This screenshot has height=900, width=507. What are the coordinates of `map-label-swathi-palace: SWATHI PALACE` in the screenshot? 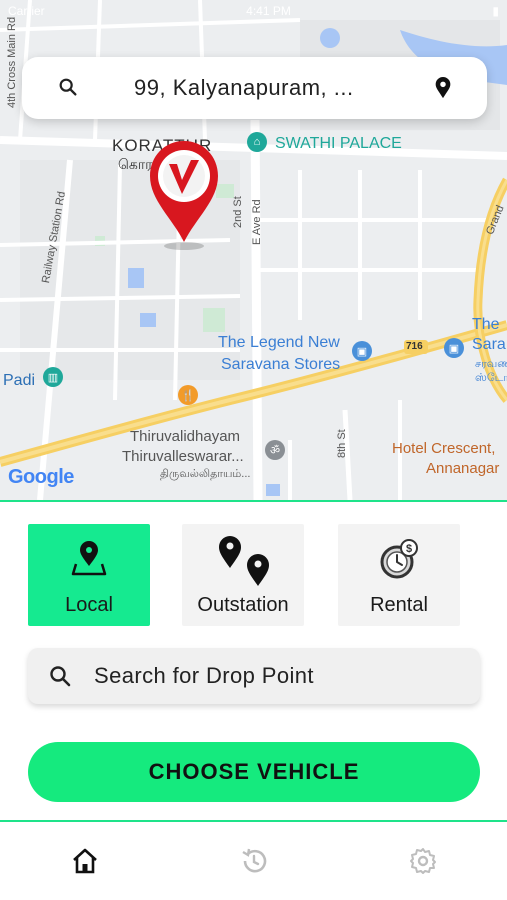 It's located at (338, 143).